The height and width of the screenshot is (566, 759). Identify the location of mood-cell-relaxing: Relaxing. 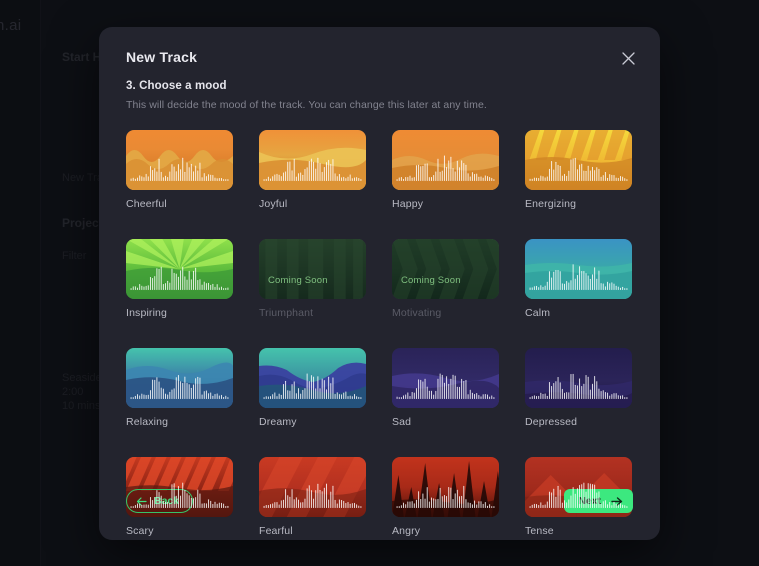
(179, 388).